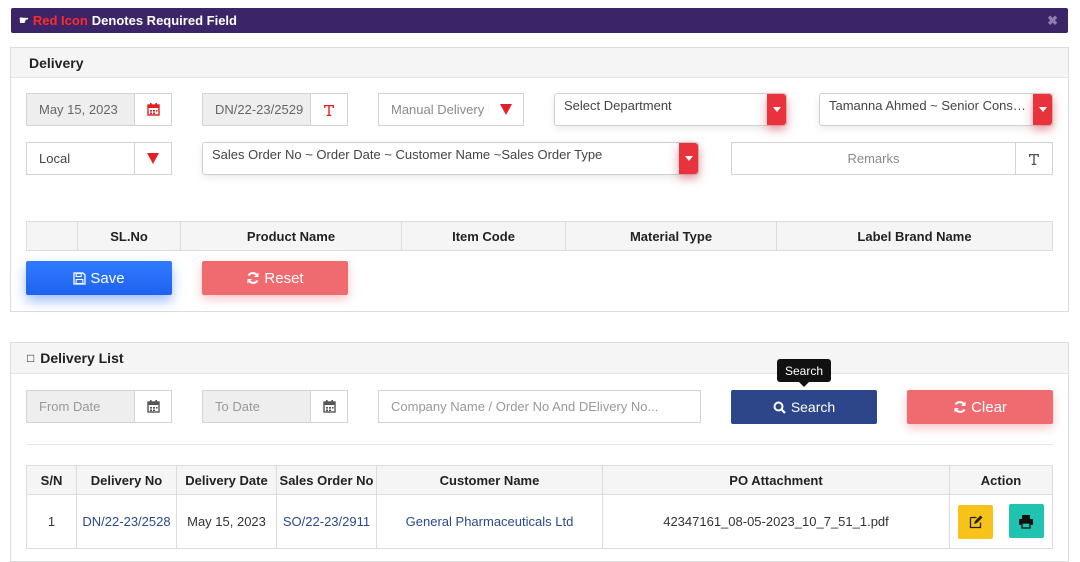 This screenshot has width=1080, height=562. Describe the element at coordinates (539, 444) in the screenshot. I see `list-divider` at that location.